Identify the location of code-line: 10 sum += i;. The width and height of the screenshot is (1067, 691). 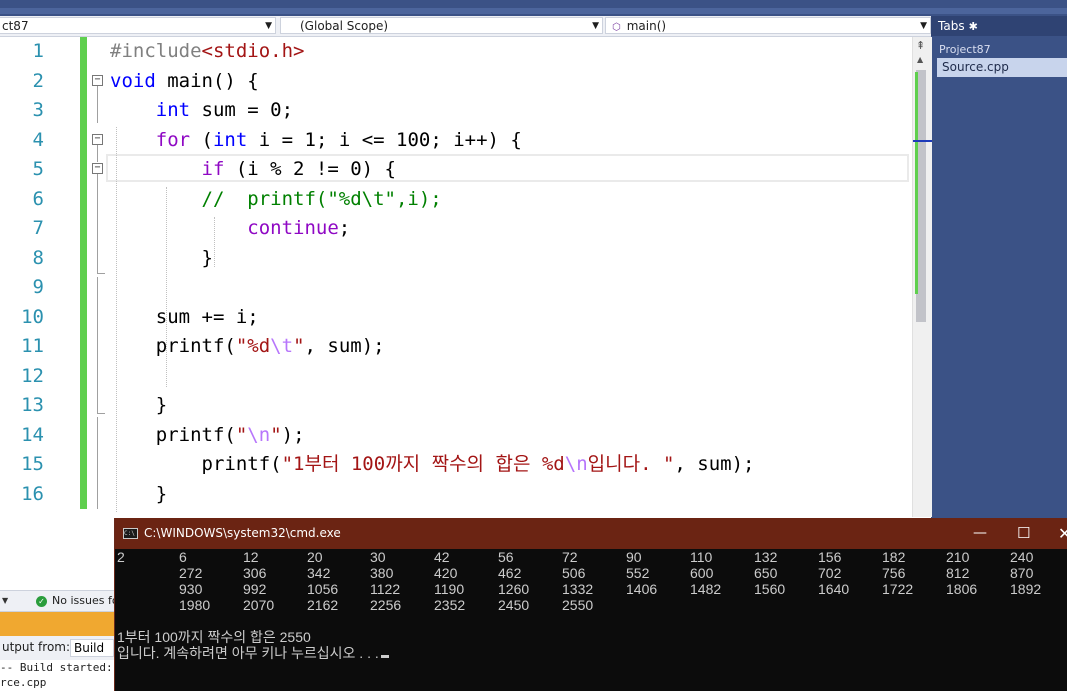
(456, 318).